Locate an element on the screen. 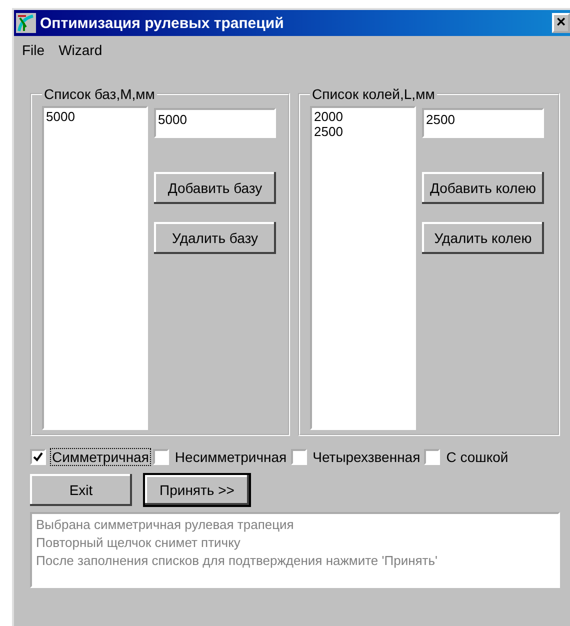  list-item: 5000 is located at coordinates (95, 116).